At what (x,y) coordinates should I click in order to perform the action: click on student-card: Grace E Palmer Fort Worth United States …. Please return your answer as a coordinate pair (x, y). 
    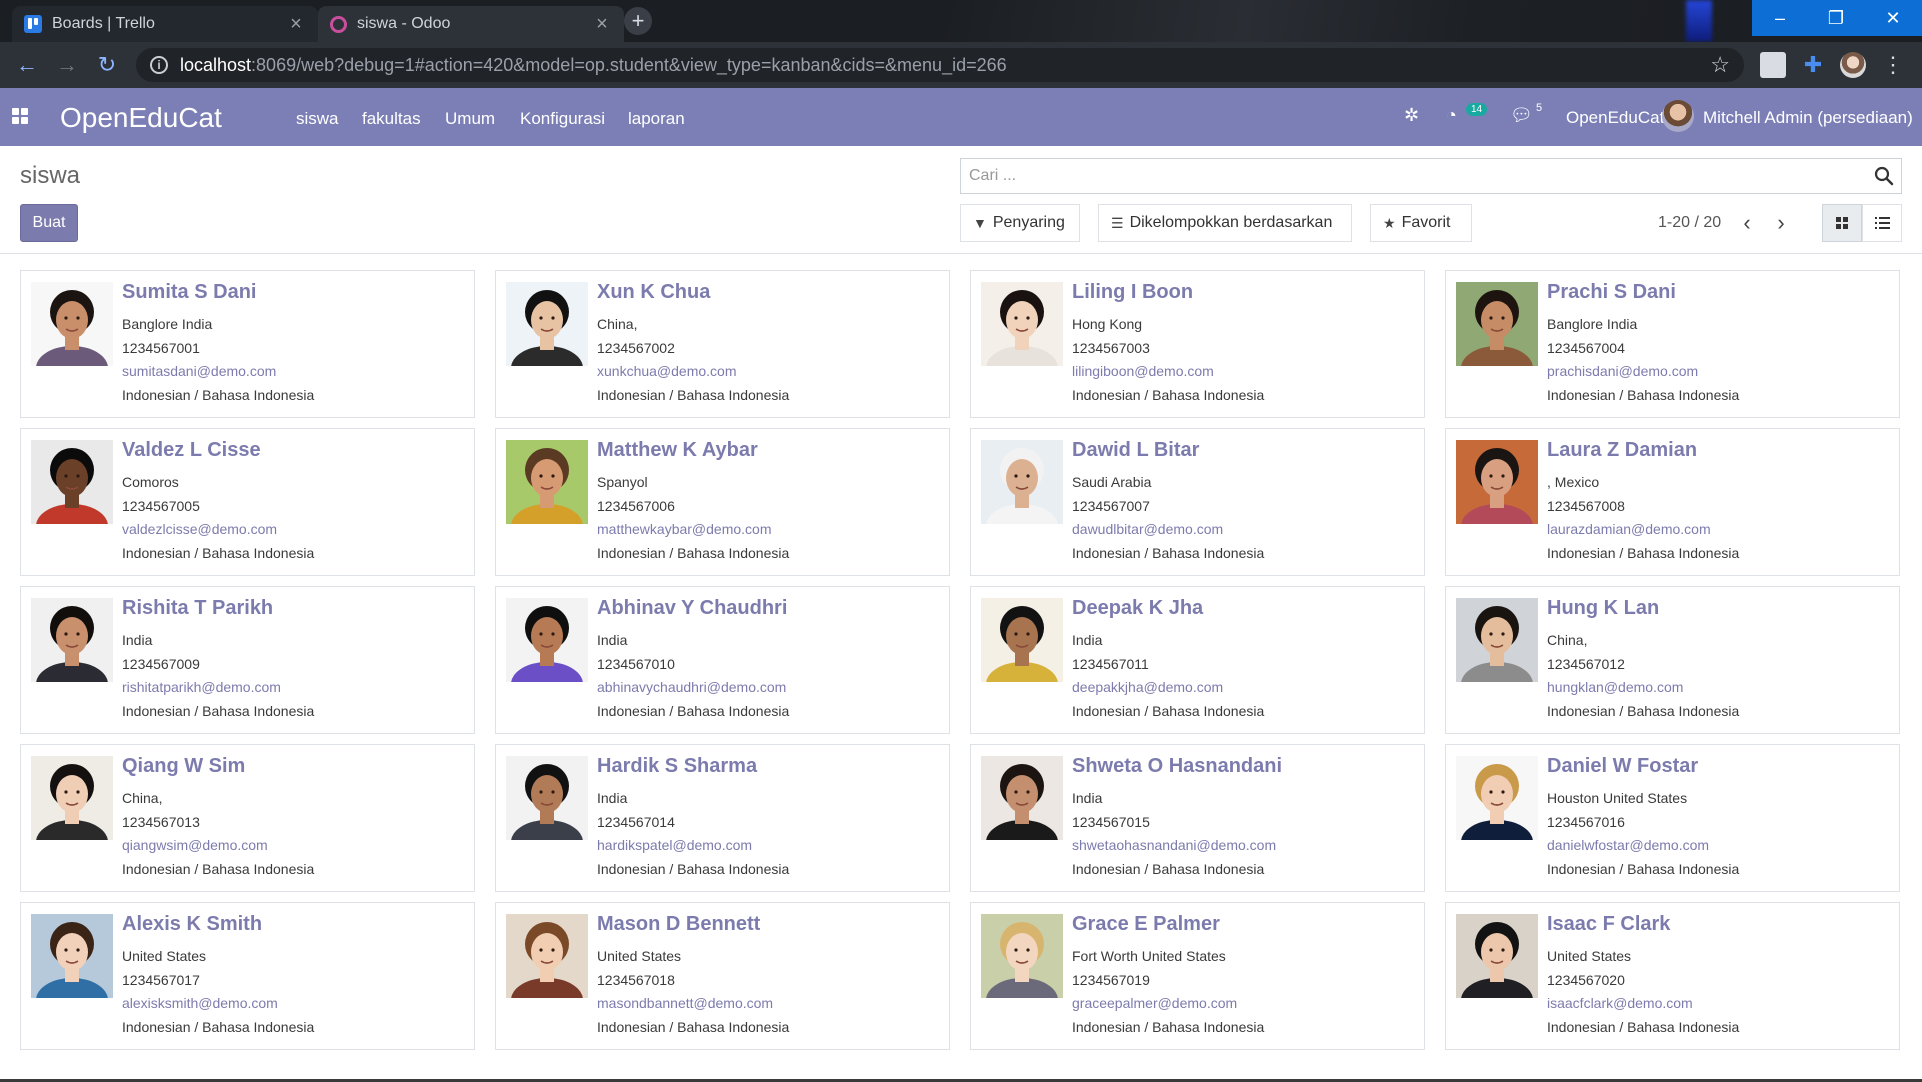
    Looking at the image, I should click on (1197, 976).